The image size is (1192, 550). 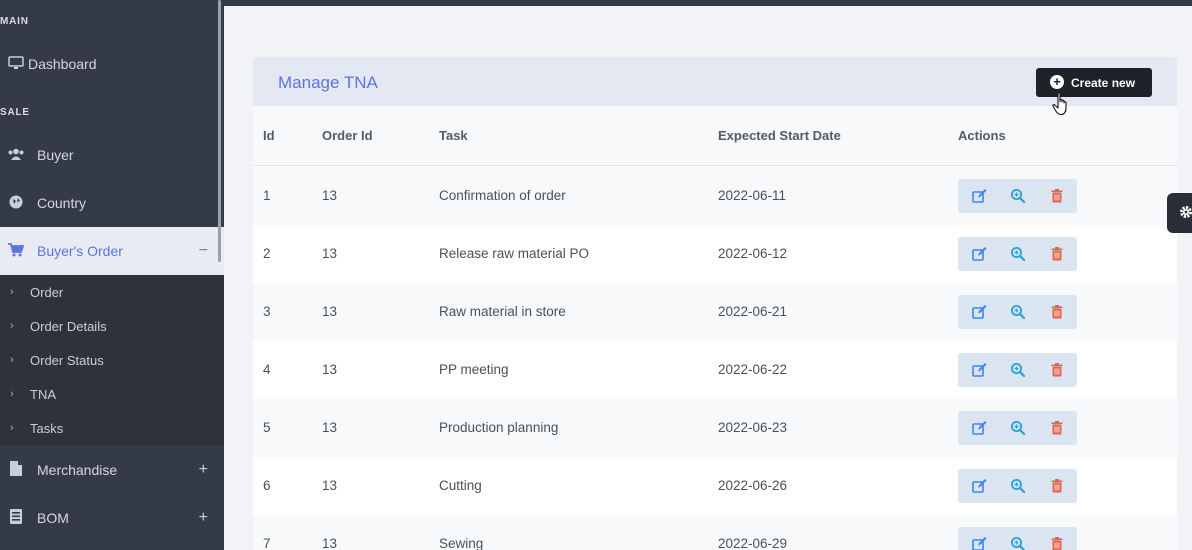 What do you see at coordinates (460, 485) in the screenshot?
I see `cell-task: Cutting` at bounding box center [460, 485].